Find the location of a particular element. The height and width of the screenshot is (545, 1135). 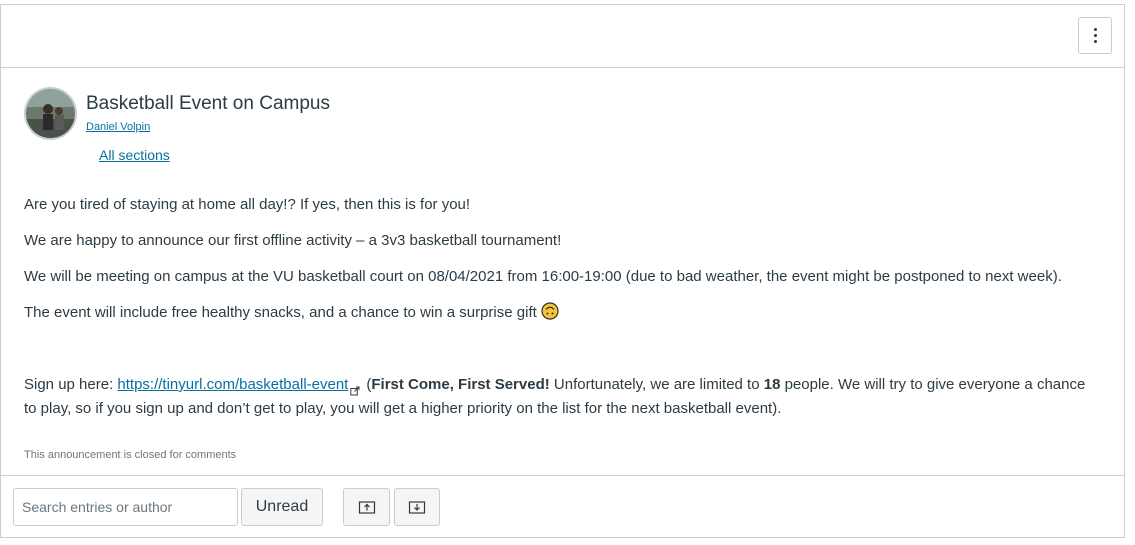

kebab-menu-icon is located at coordinates (1095, 35).